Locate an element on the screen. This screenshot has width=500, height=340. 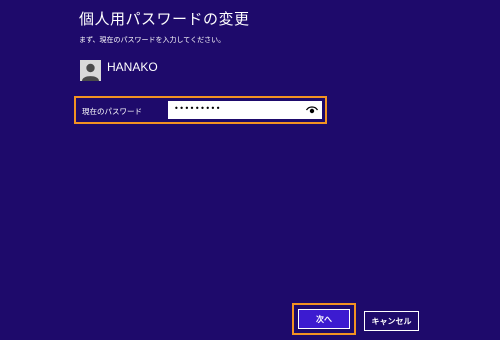
password-masked-value: ••••••••• is located at coordinates (197, 108).